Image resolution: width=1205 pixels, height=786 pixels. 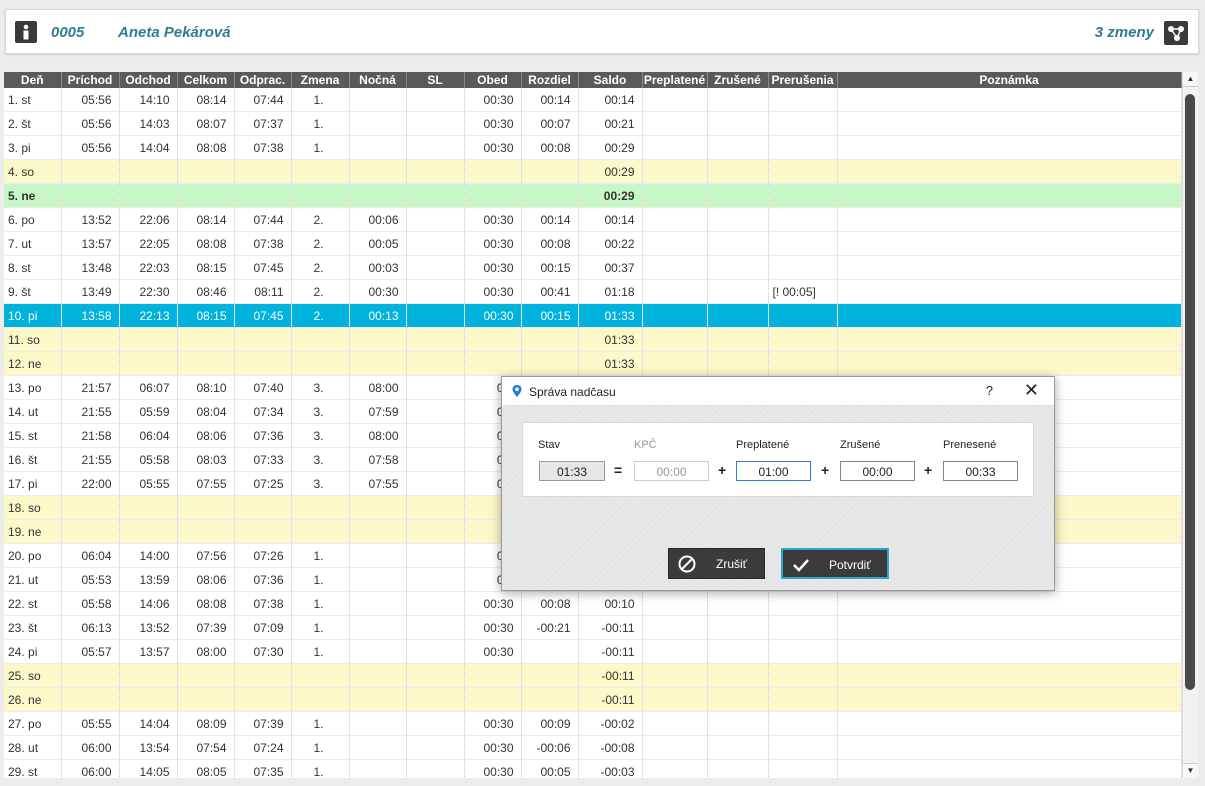 What do you see at coordinates (877, 471) in the screenshot?
I see `zrusene-input: 00:00` at bounding box center [877, 471].